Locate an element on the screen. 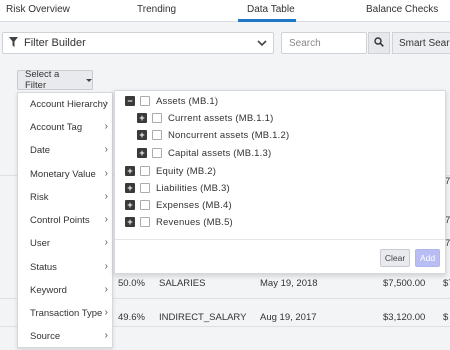 The width and height of the screenshot is (450, 350). chevron-down-icon is located at coordinates (262, 44).